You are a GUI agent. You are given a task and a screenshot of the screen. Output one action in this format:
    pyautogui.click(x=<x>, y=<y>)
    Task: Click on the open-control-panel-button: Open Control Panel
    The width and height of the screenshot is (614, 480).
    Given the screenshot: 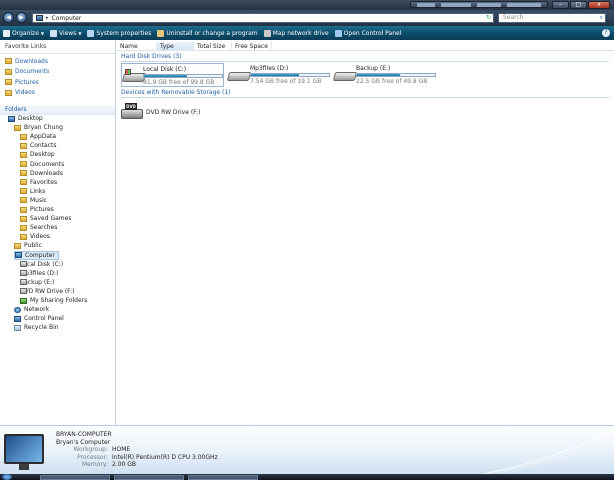 What is the action you would take?
    pyautogui.click(x=368, y=33)
    